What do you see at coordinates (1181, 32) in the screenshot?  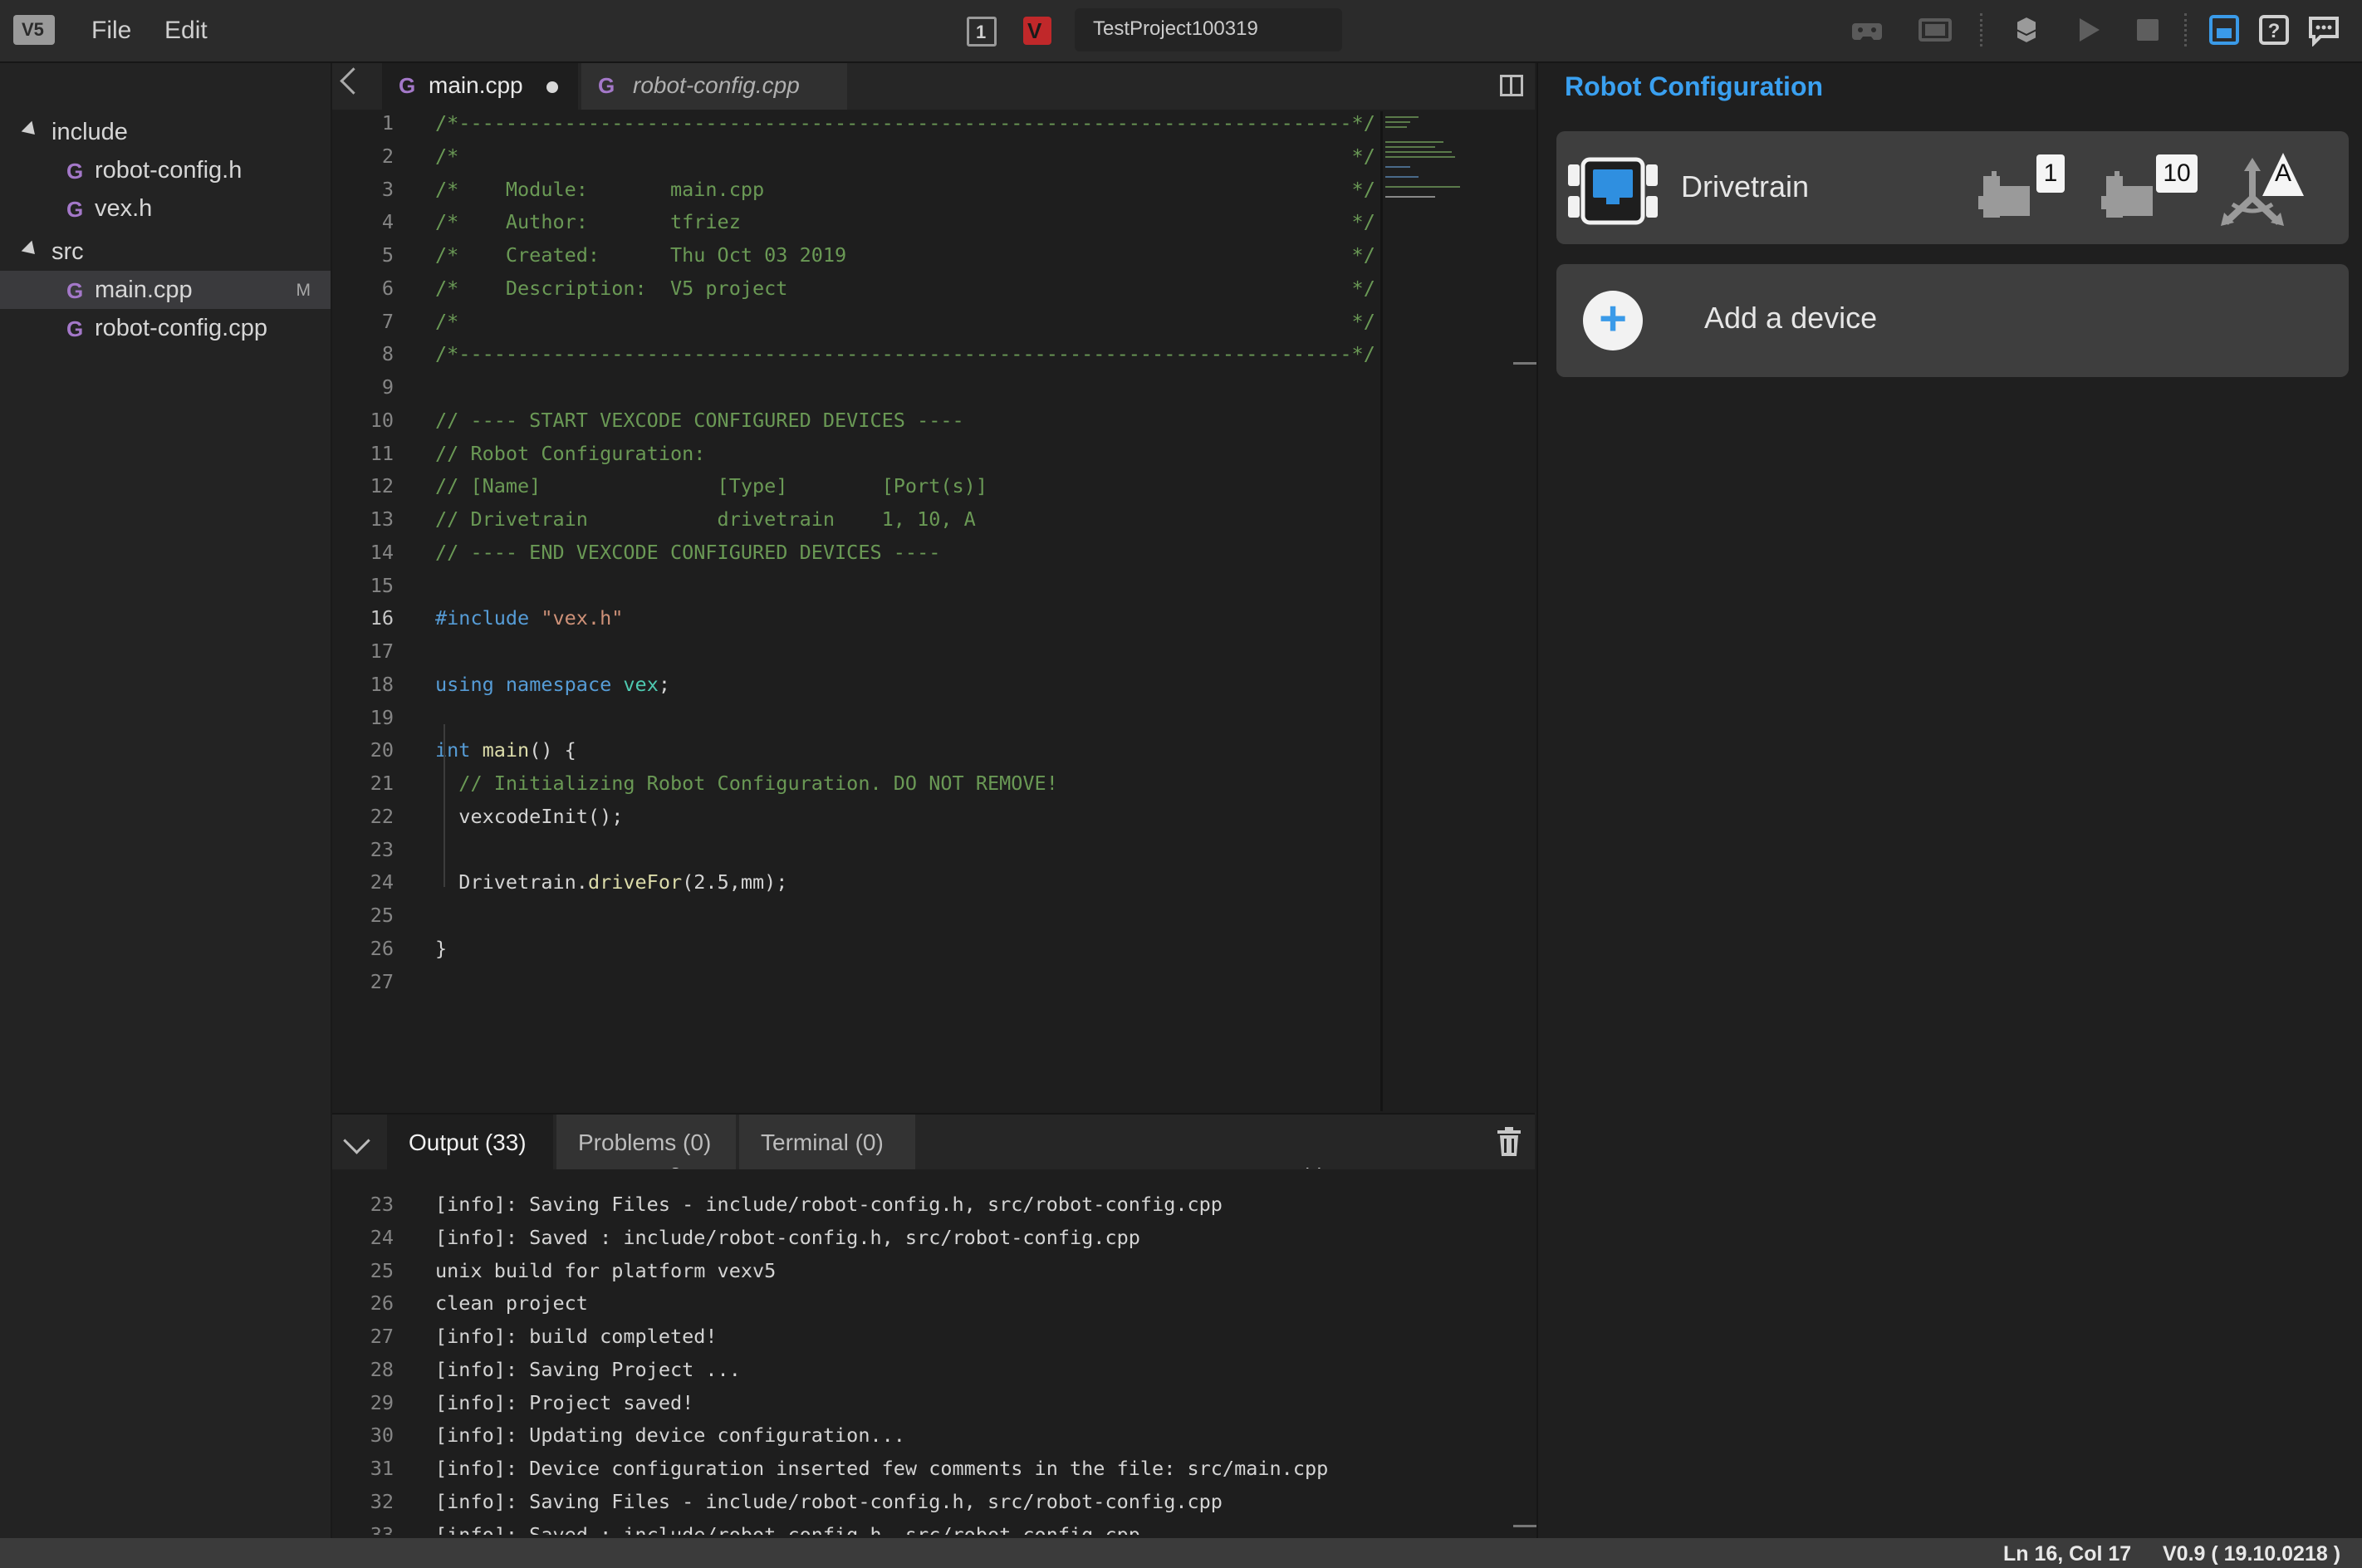 I see `title-bar: V5 File Edit 1 V TestProject100319 ?` at bounding box center [1181, 32].